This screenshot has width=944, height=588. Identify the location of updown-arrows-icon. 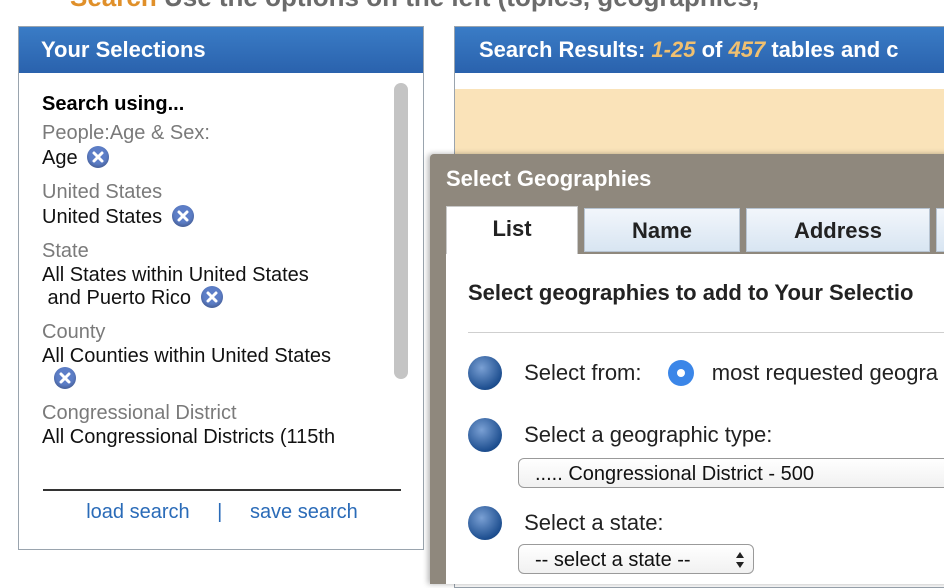
(740, 564).